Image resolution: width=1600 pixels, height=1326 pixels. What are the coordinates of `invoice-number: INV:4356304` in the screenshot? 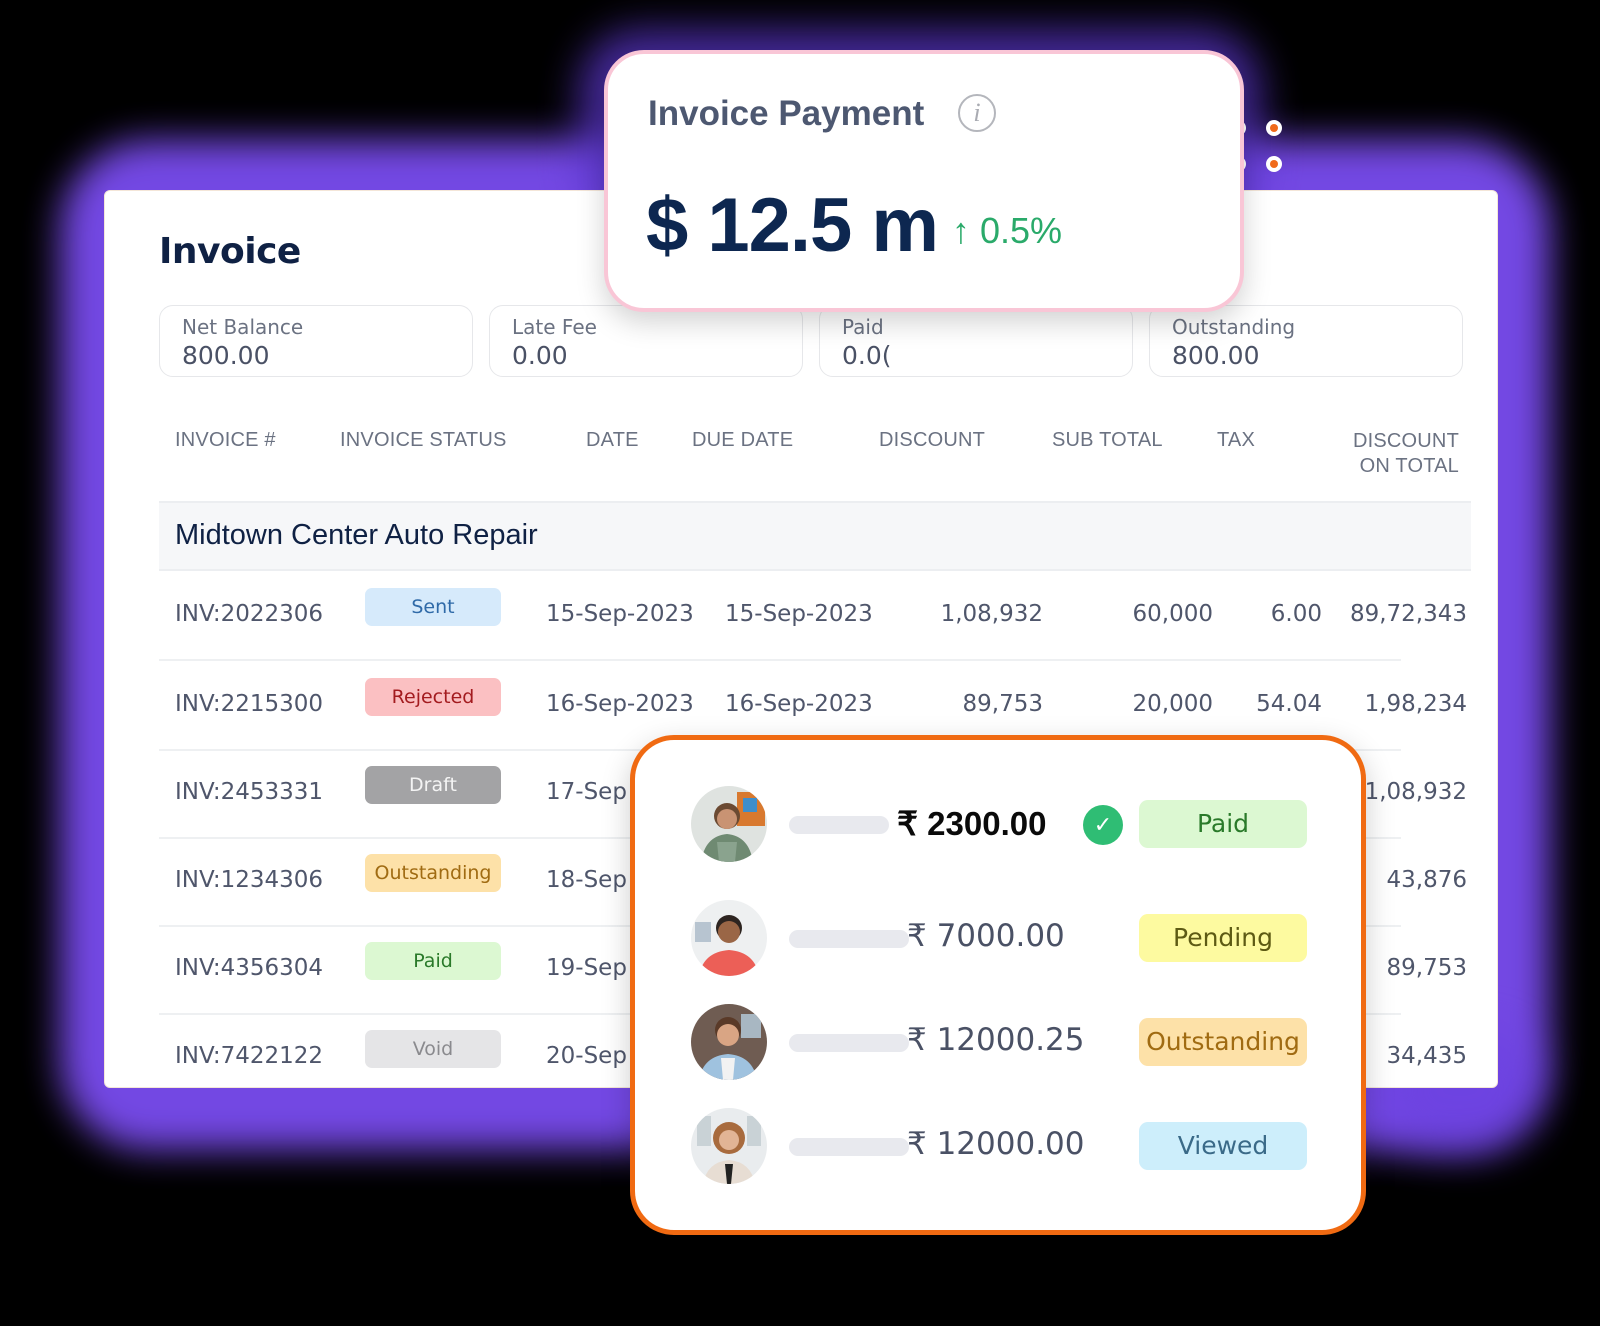 It's located at (249, 968).